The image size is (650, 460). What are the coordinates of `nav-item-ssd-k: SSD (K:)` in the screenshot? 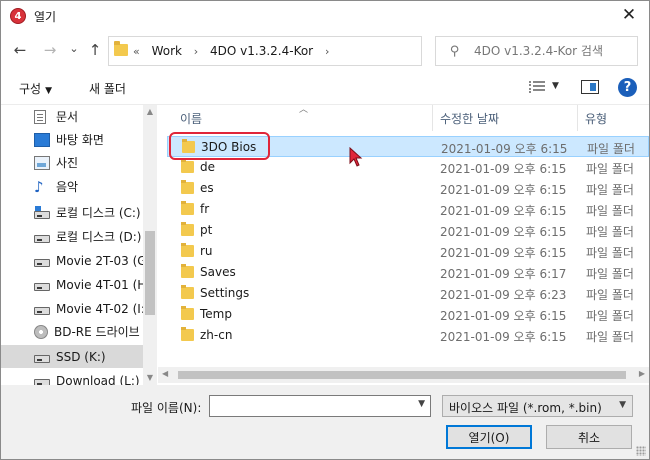 It's located at (72, 356).